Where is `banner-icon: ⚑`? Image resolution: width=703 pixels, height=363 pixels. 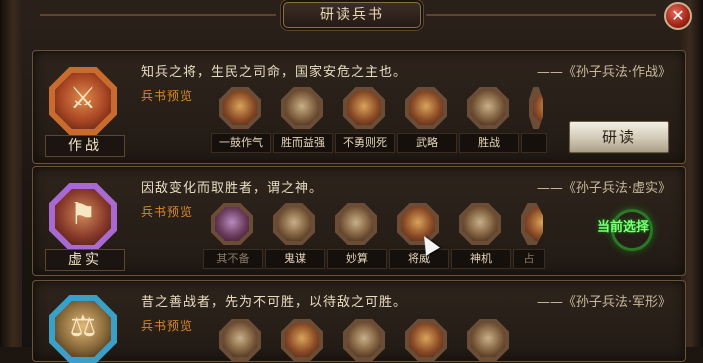
banner-icon: ⚑ is located at coordinates (83, 214).